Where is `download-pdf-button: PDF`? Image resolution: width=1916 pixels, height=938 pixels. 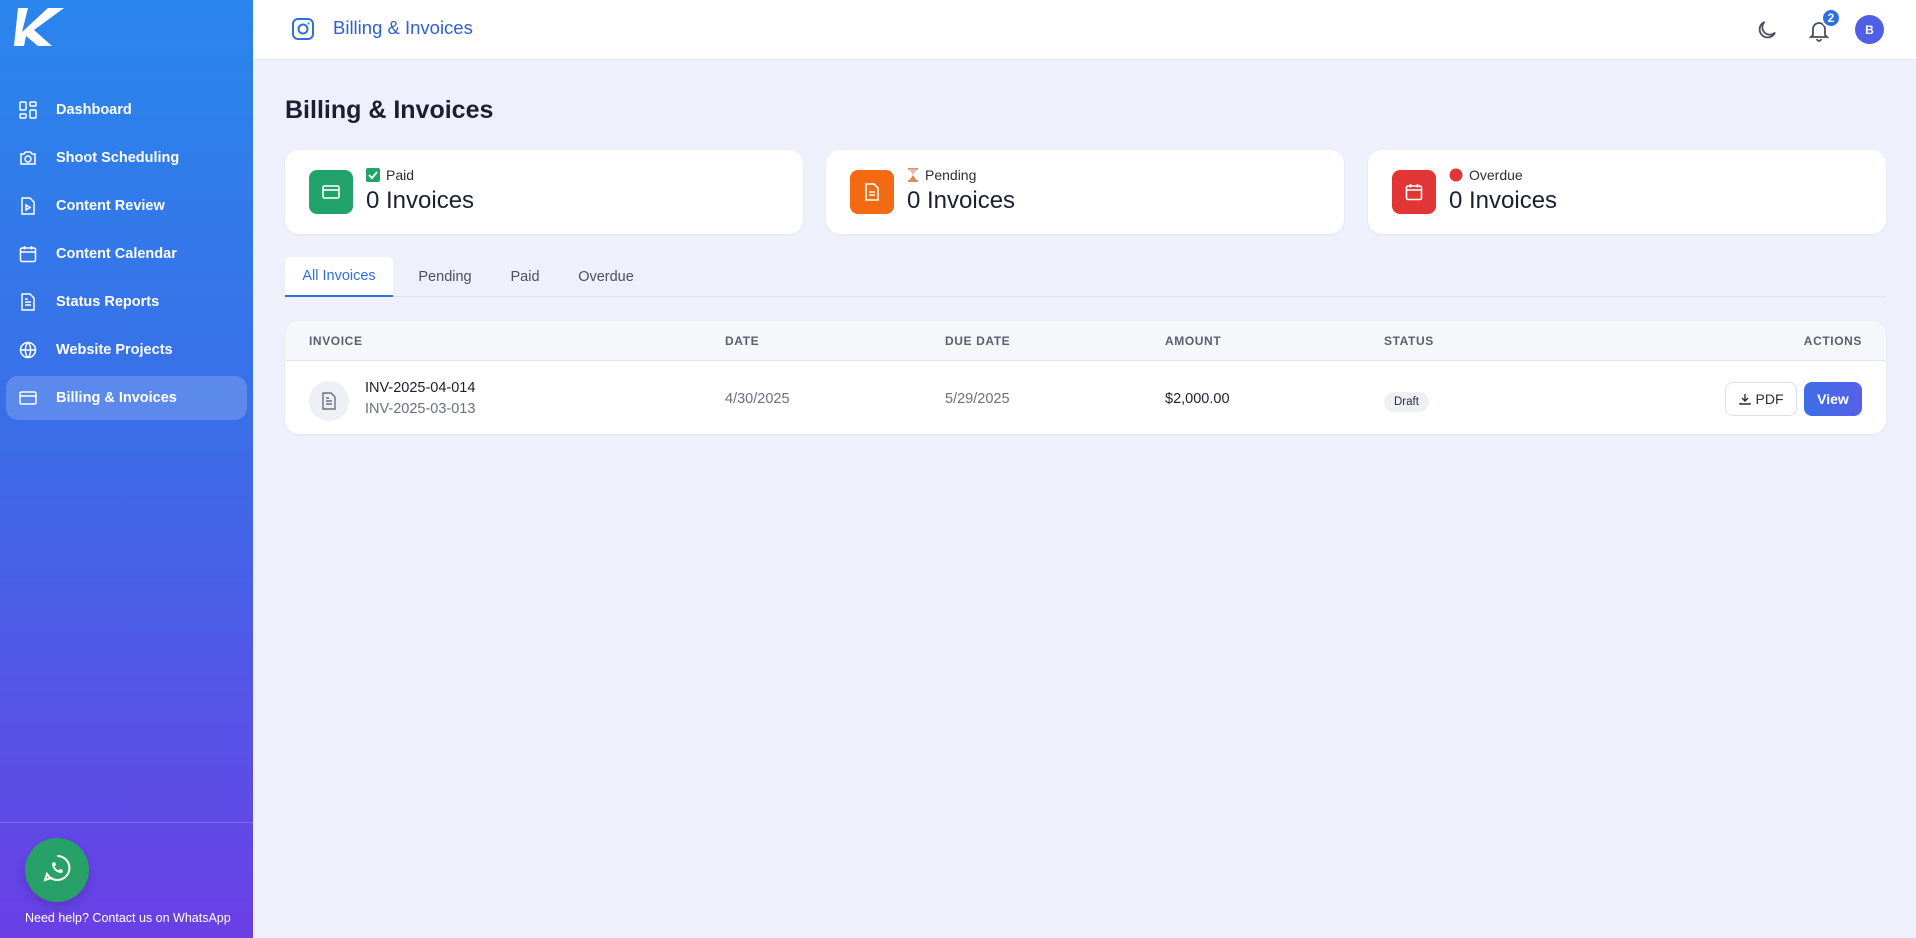 download-pdf-button: PDF is located at coordinates (1761, 399).